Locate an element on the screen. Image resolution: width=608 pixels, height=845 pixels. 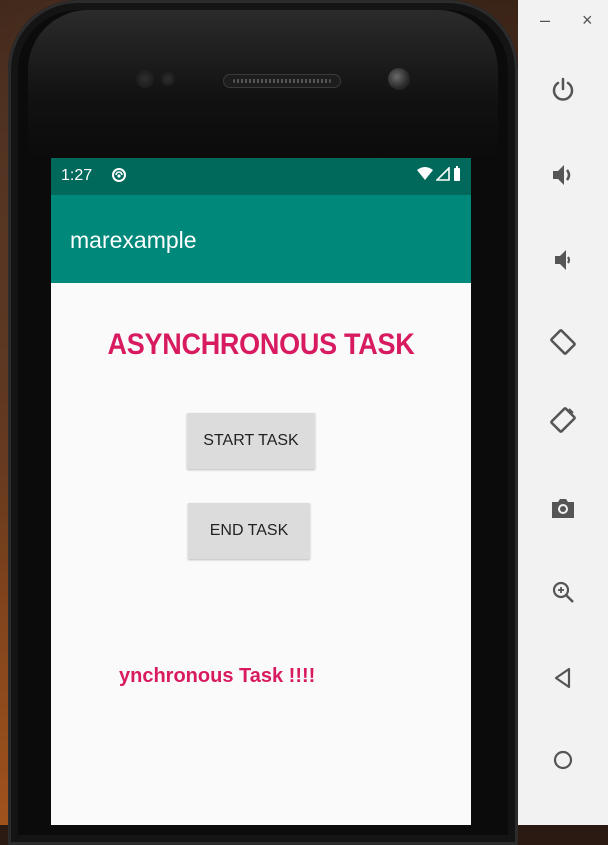
volume-up-icon is located at coordinates (563, 175).